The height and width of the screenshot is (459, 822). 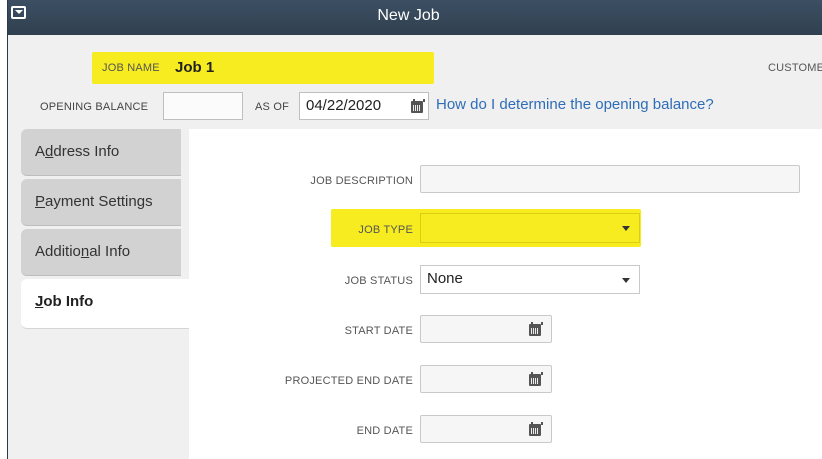 What do you see at coordinates (575, 104) in the screenshot?
I see `opening-balance-help-link: How do I determine the opening balance?` at bounding box center [575, 104].